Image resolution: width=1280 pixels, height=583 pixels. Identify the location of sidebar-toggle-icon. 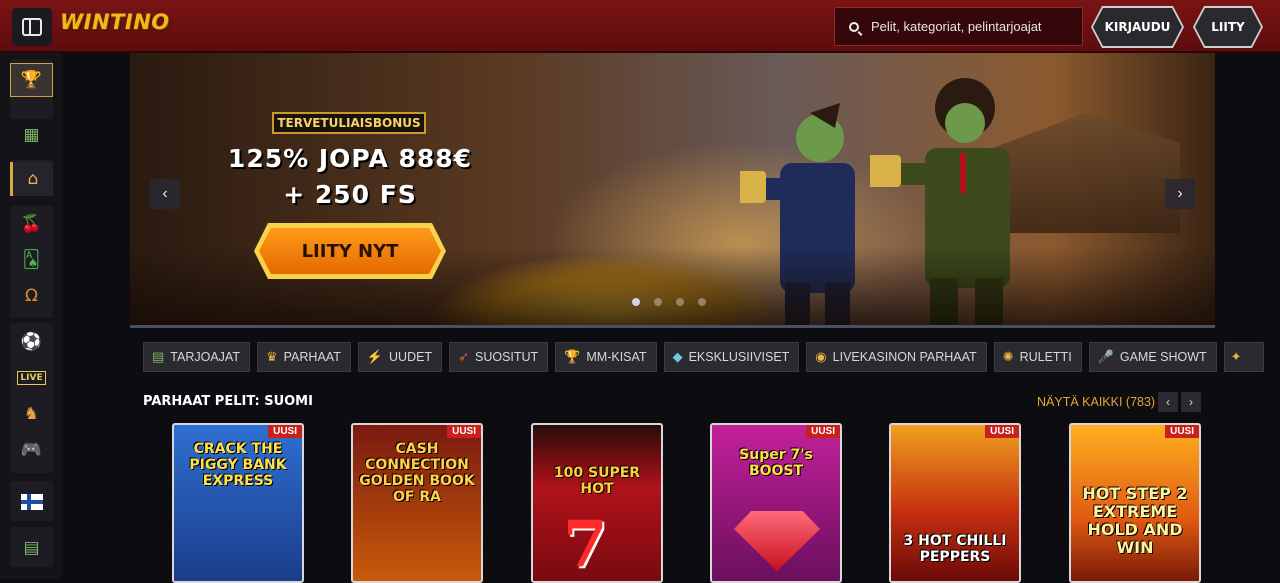
(32, 27).